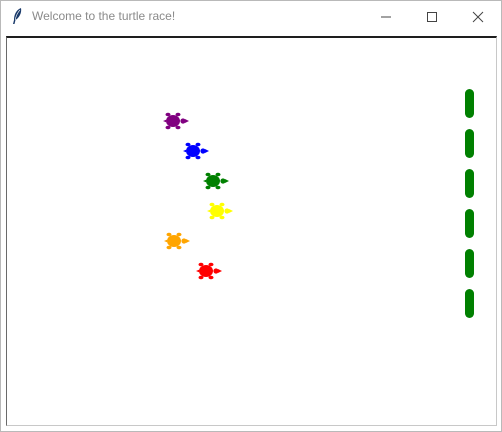 The image size is (502, 432). I want to click on minimize-icon, so click(386, 16).